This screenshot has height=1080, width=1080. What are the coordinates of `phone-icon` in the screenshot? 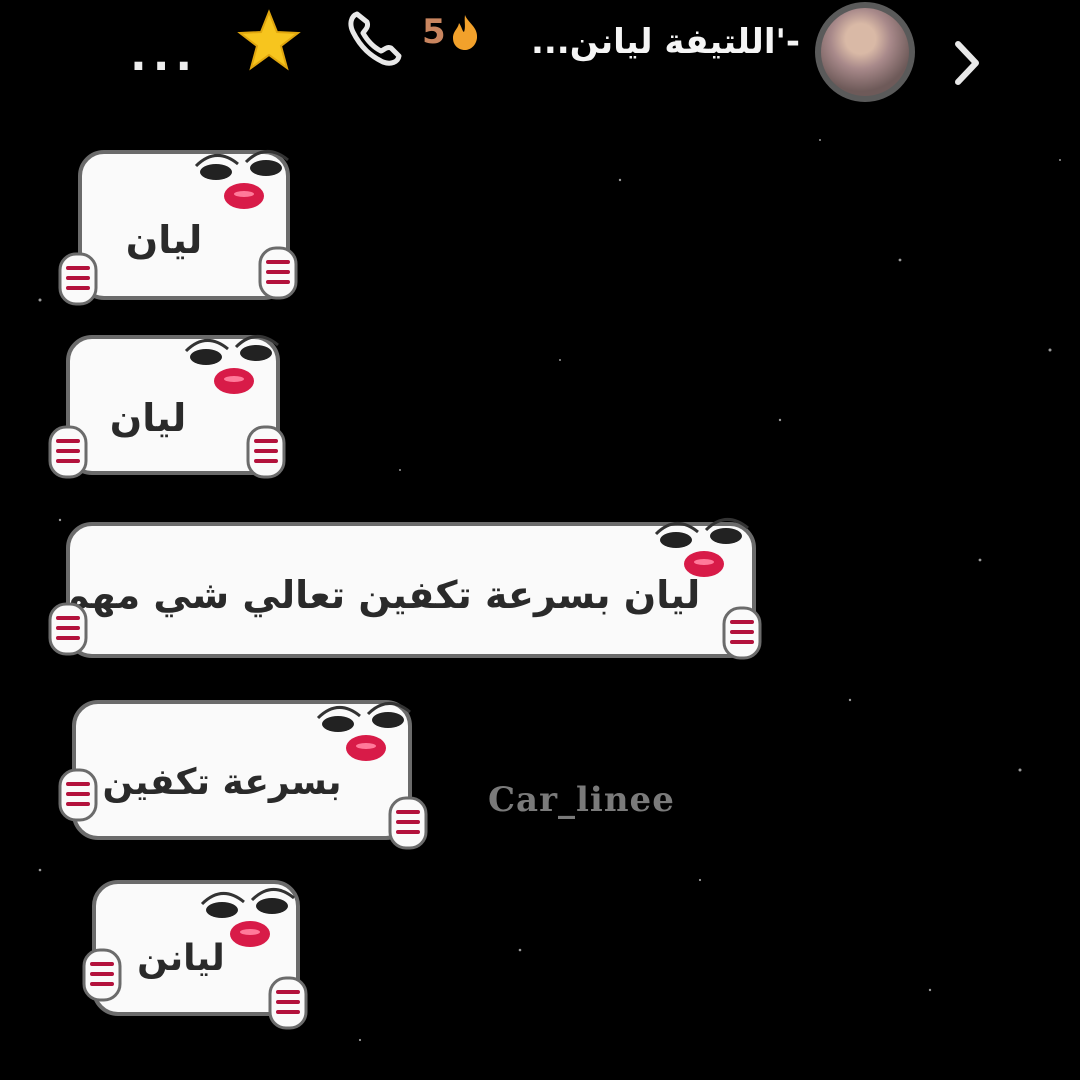 It's located at (376, 37).